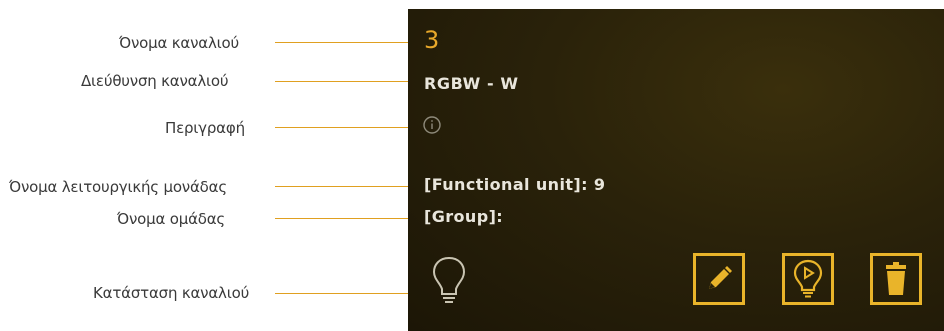 The width and height of the screenshot is (944, 331). I want to click on leader-line-description, so click(345, 127).